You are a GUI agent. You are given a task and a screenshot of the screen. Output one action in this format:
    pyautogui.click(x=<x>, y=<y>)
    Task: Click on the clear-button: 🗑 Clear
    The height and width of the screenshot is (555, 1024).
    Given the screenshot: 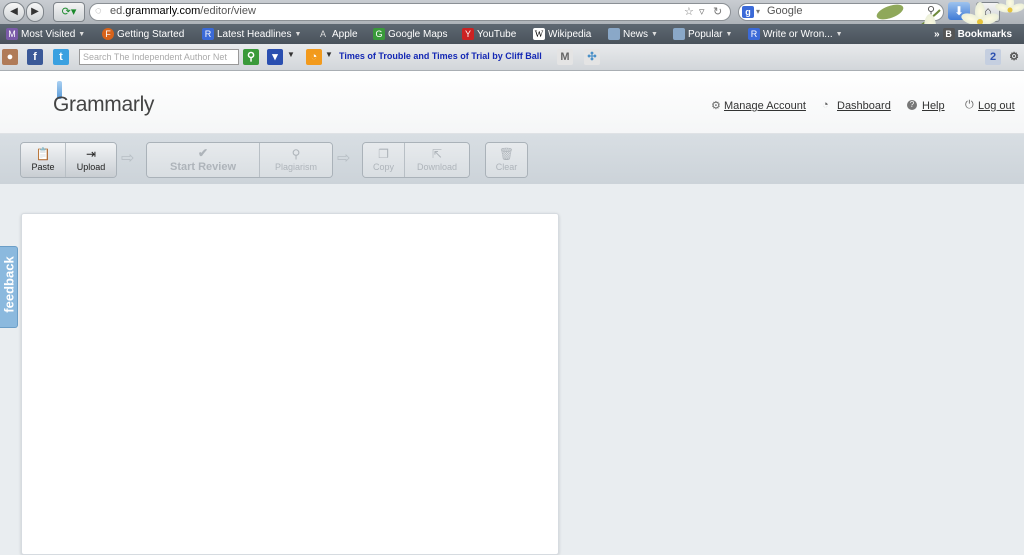 What is the action you would take?
    pyautogui.click(x=506, y=160)
    